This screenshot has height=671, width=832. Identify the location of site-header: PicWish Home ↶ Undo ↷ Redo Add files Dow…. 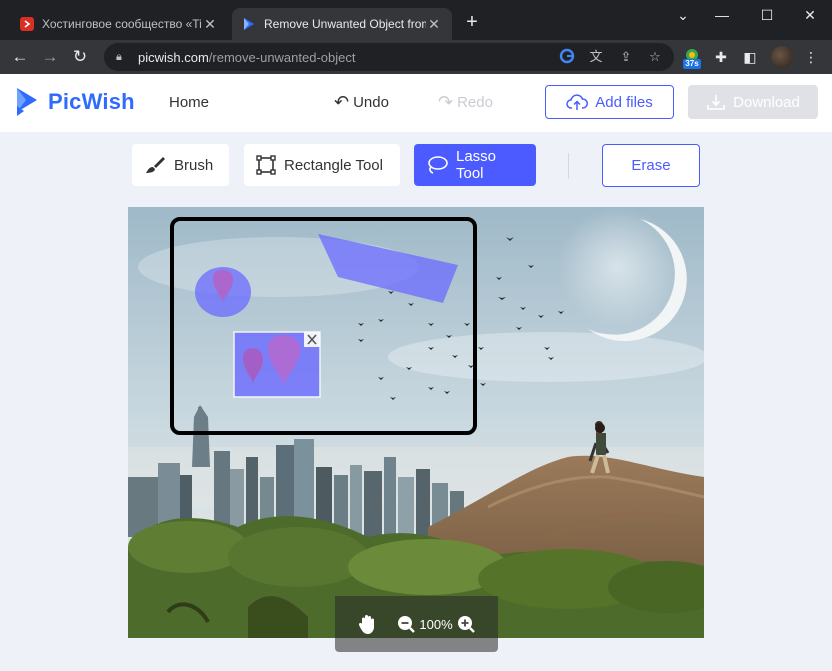
(416, 103).